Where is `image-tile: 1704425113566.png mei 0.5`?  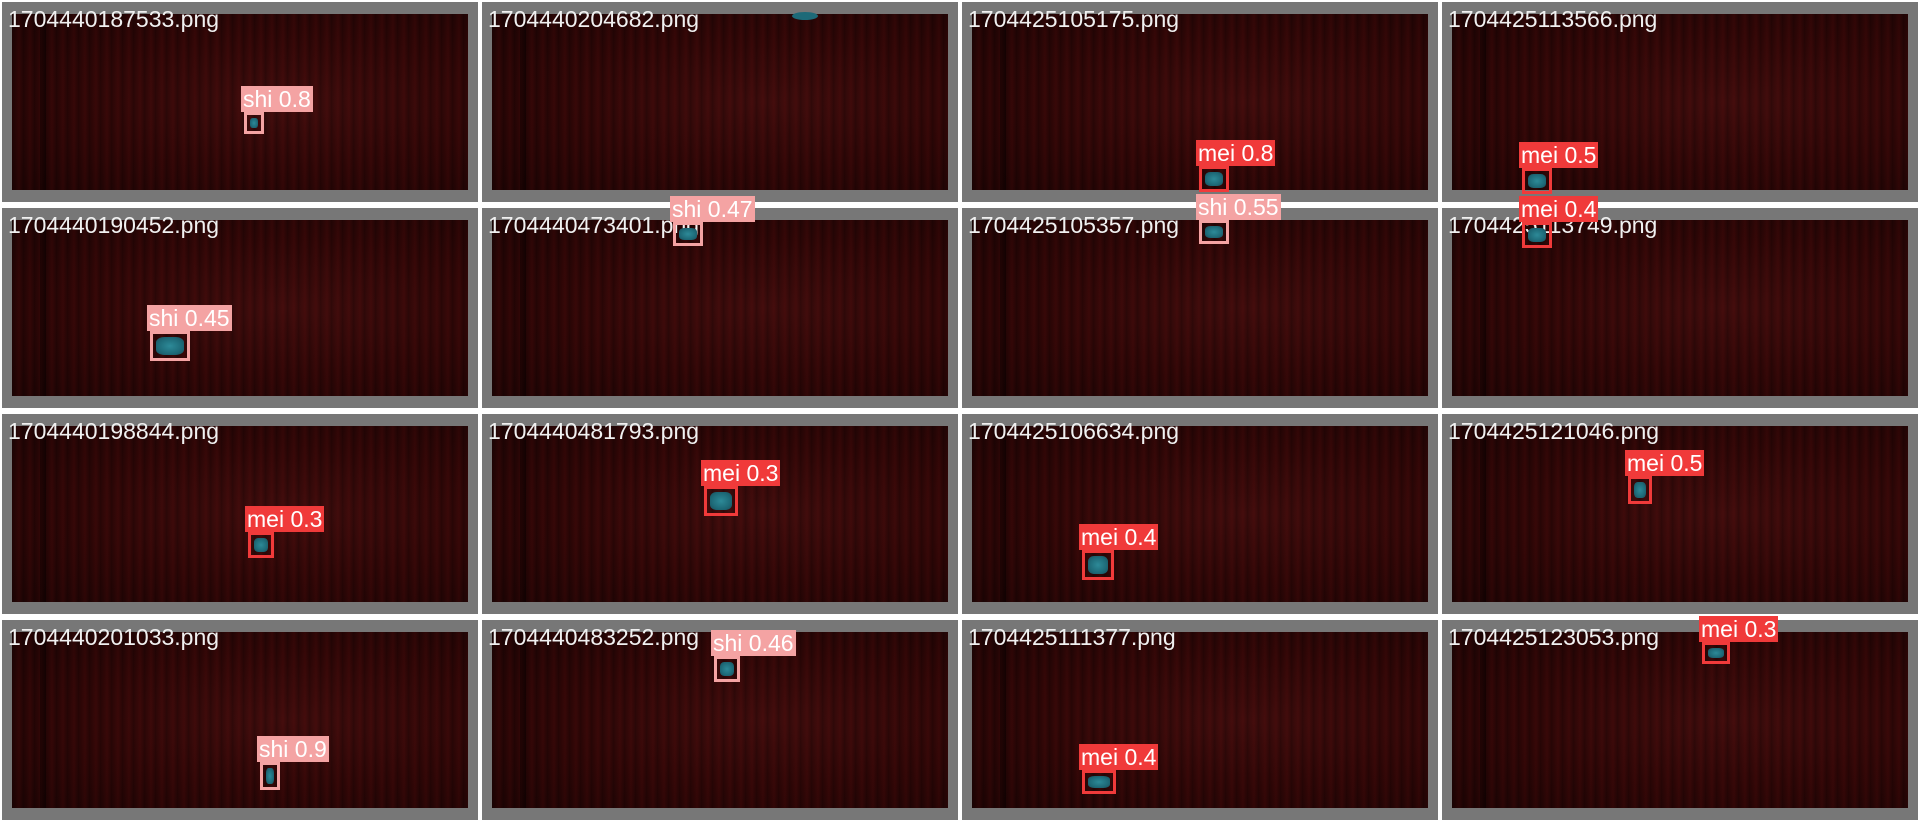 image-tile: 1704425113566.png mei 0.5 is located at coordinates (1680, 102).